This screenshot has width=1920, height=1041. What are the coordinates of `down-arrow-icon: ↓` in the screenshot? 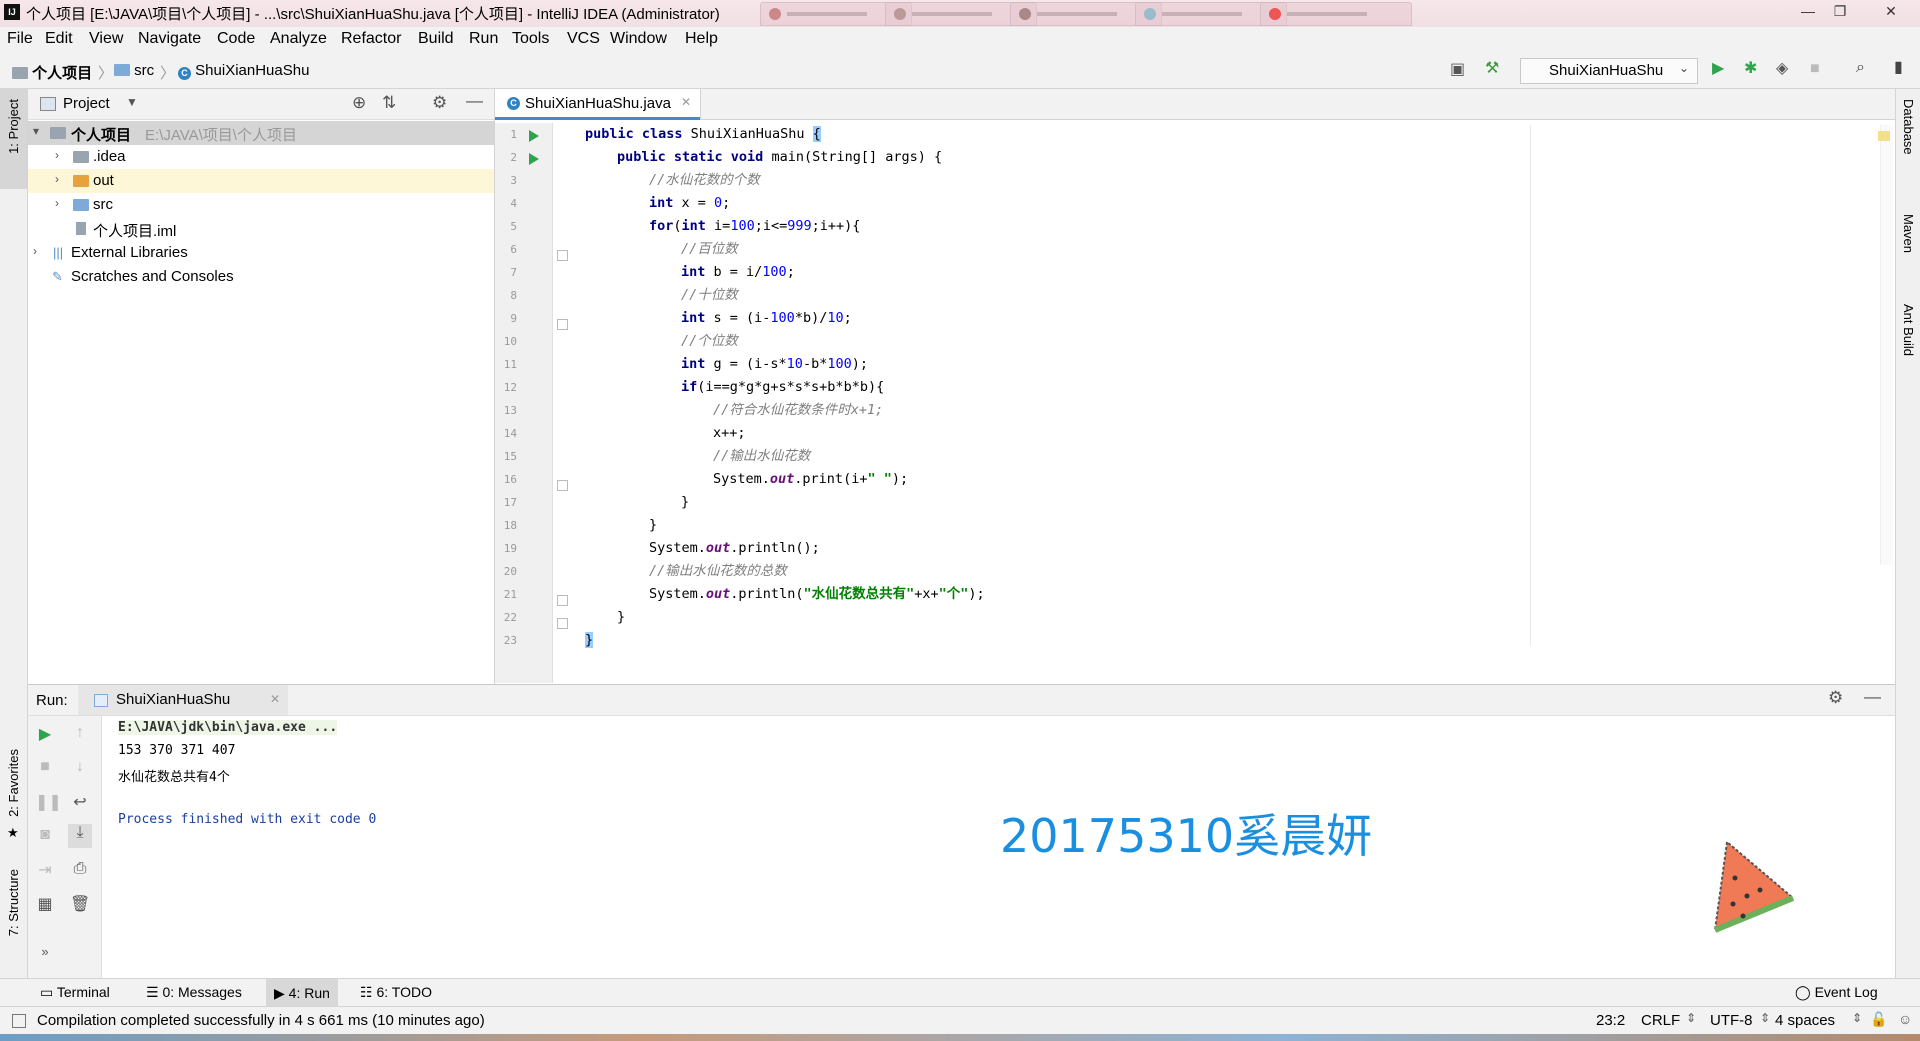 It's located at (80, 767).